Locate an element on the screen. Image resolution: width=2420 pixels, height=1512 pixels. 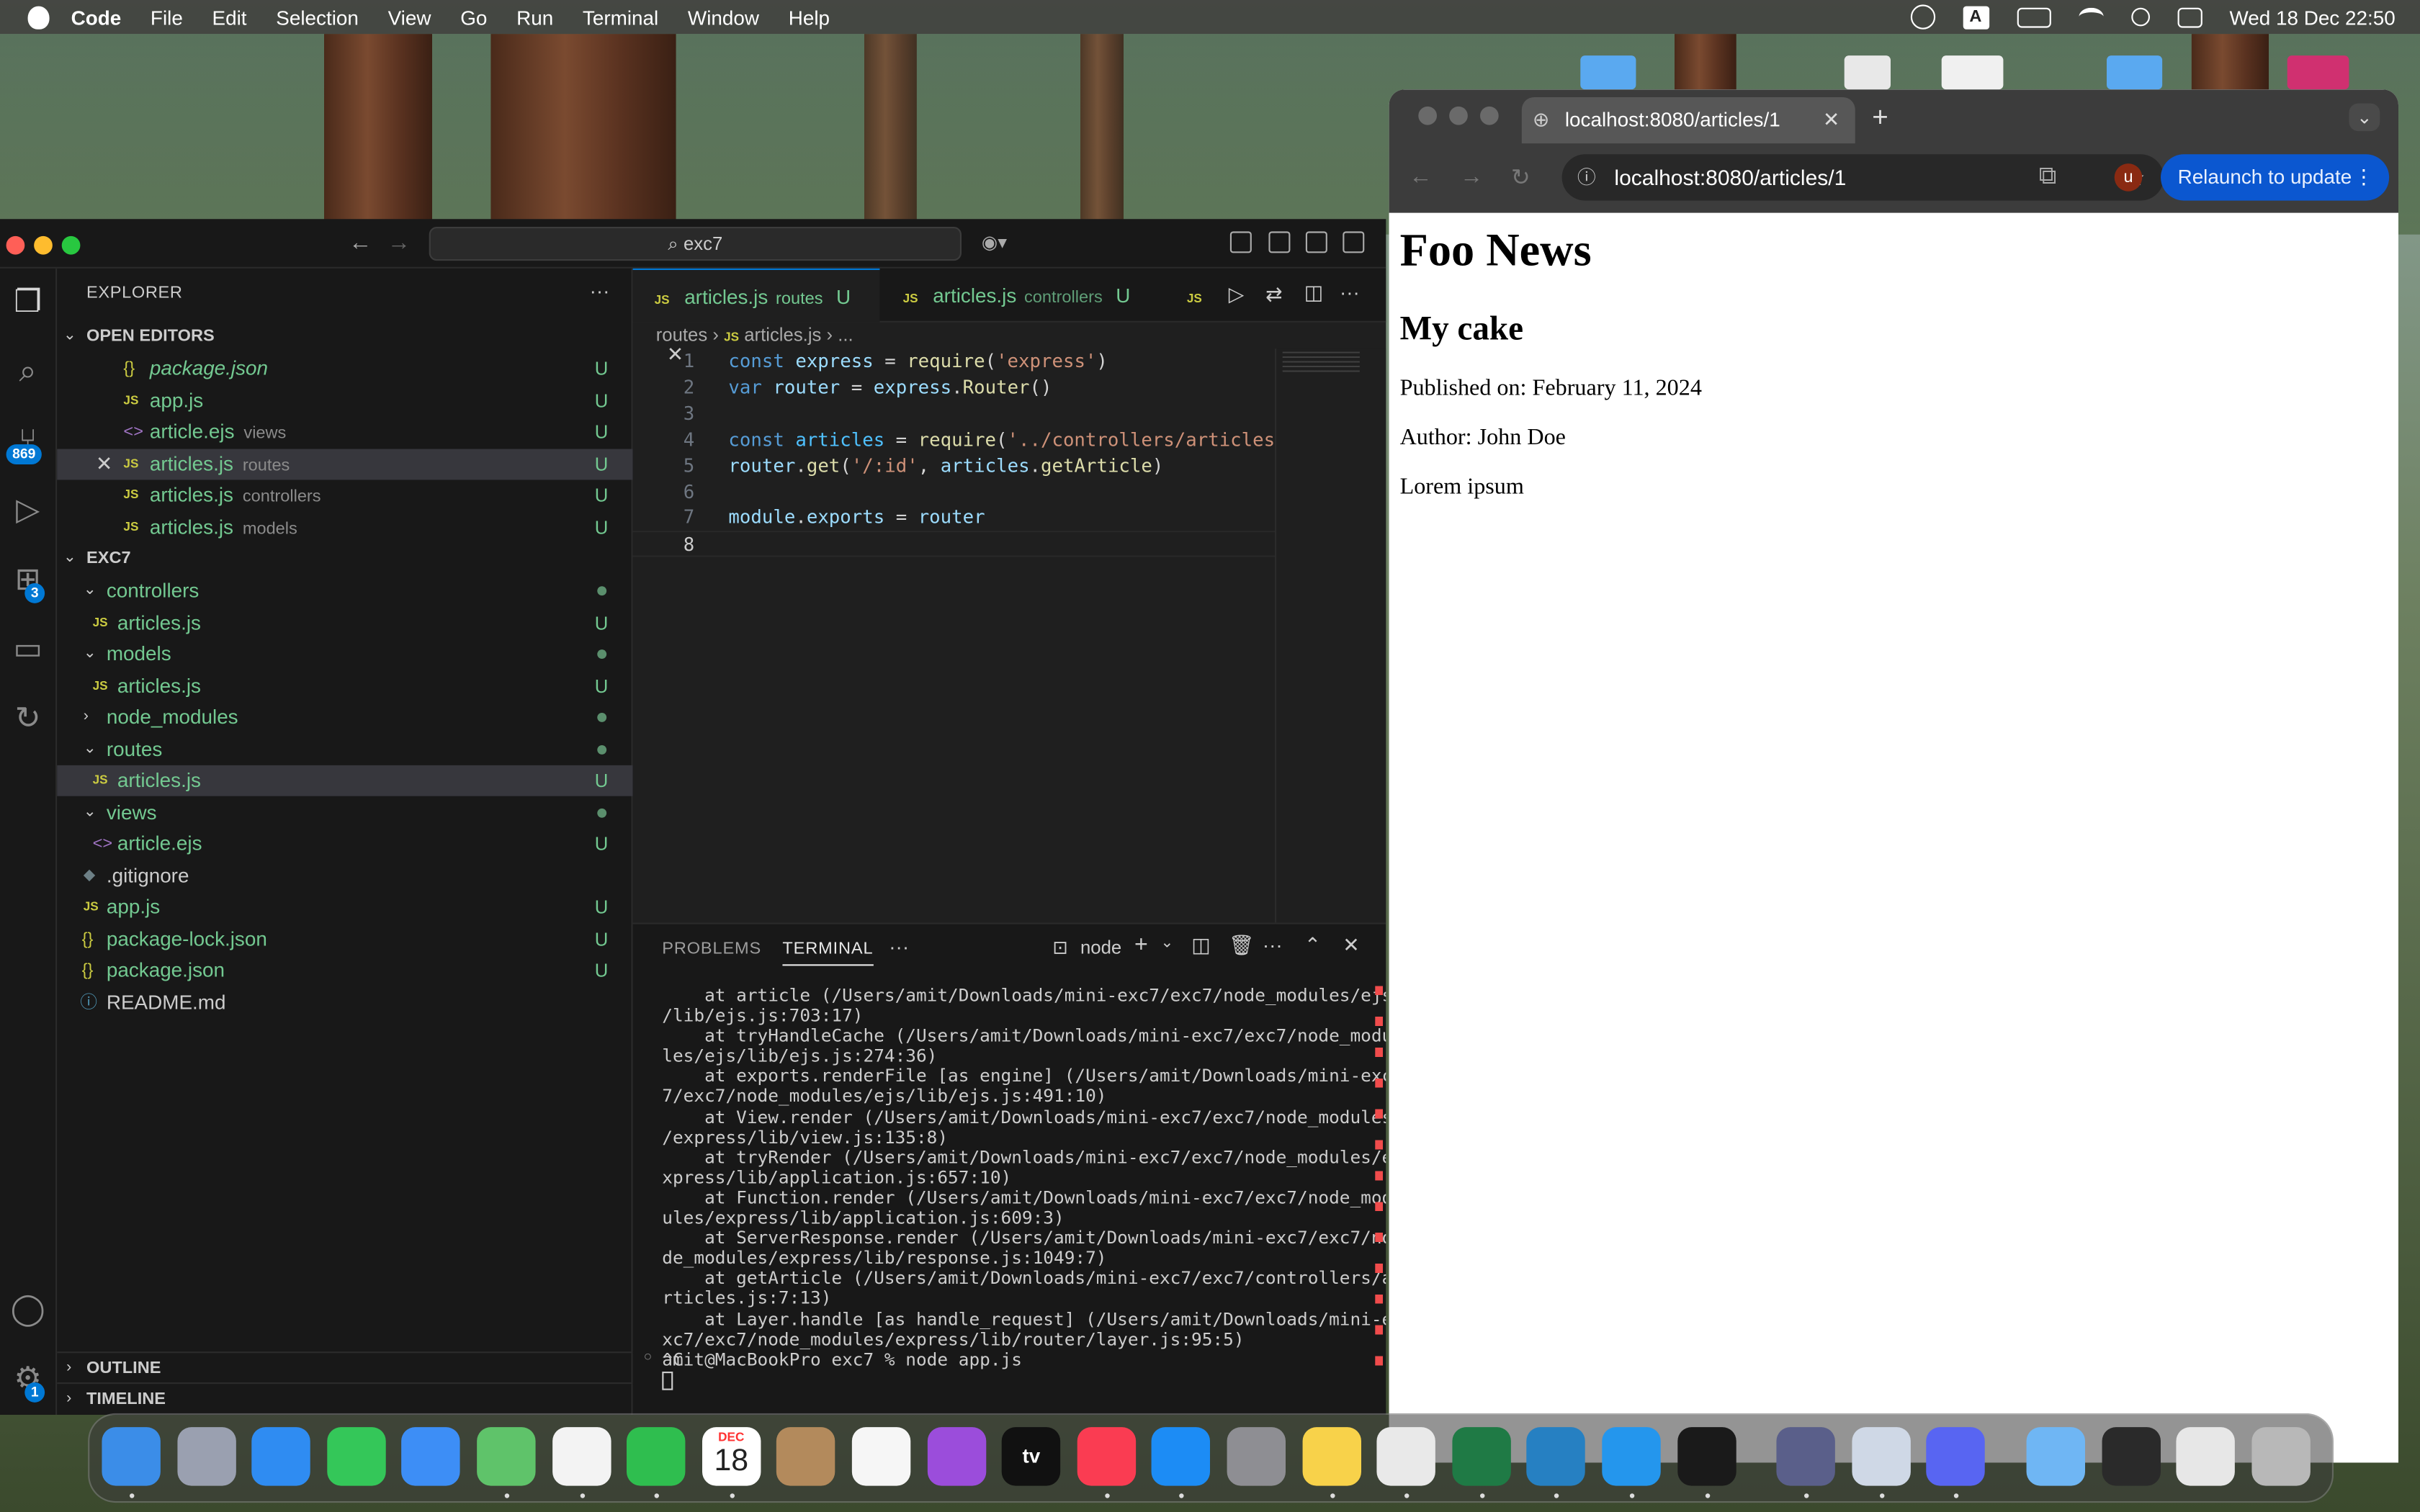
menu-view: View is located at coordinates (410, 17).